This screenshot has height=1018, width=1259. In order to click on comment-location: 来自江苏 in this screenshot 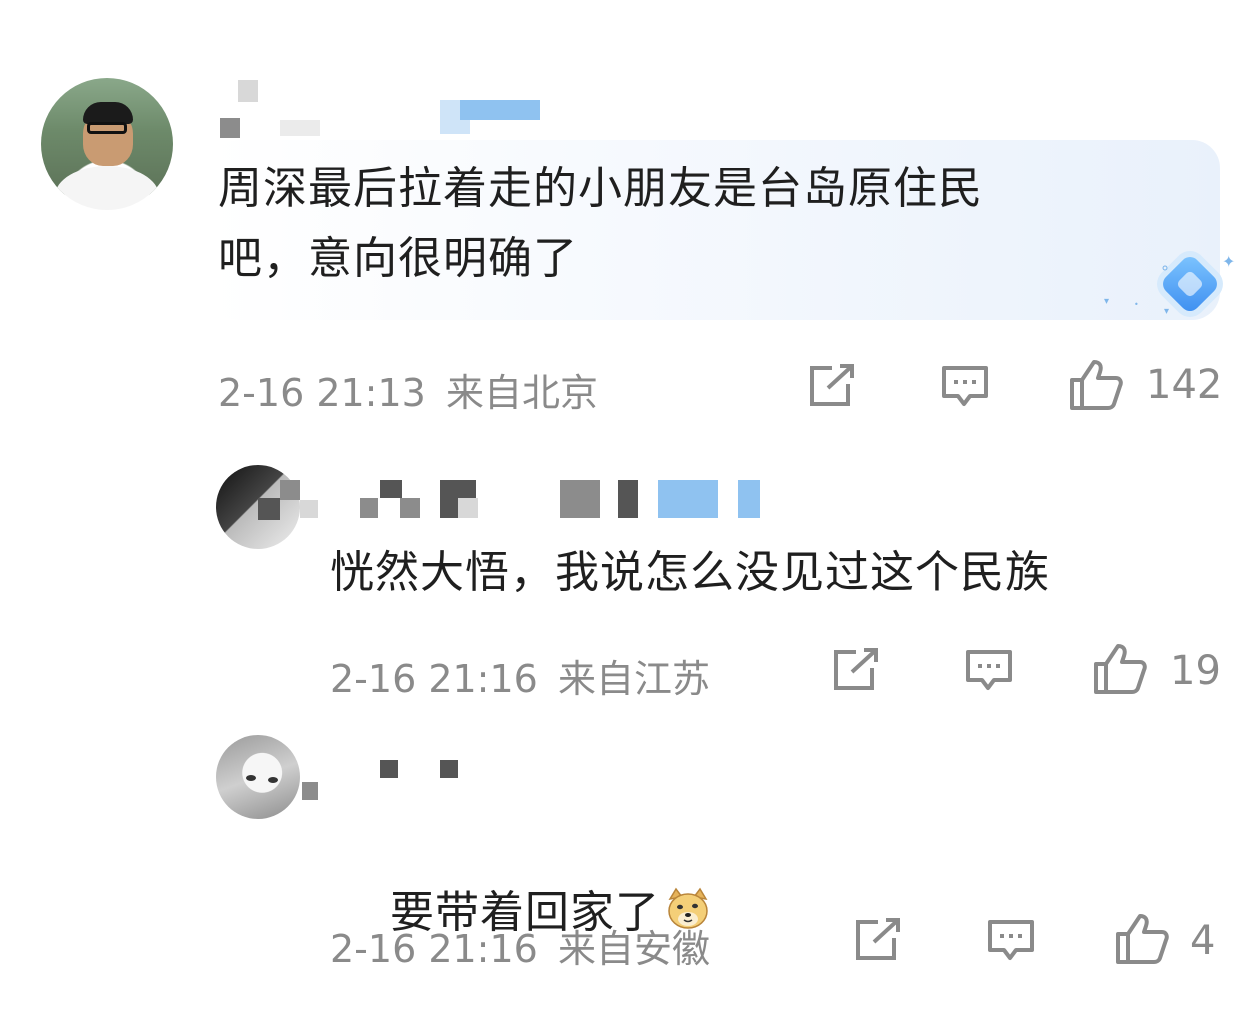, I will do `click(633, 679)`.